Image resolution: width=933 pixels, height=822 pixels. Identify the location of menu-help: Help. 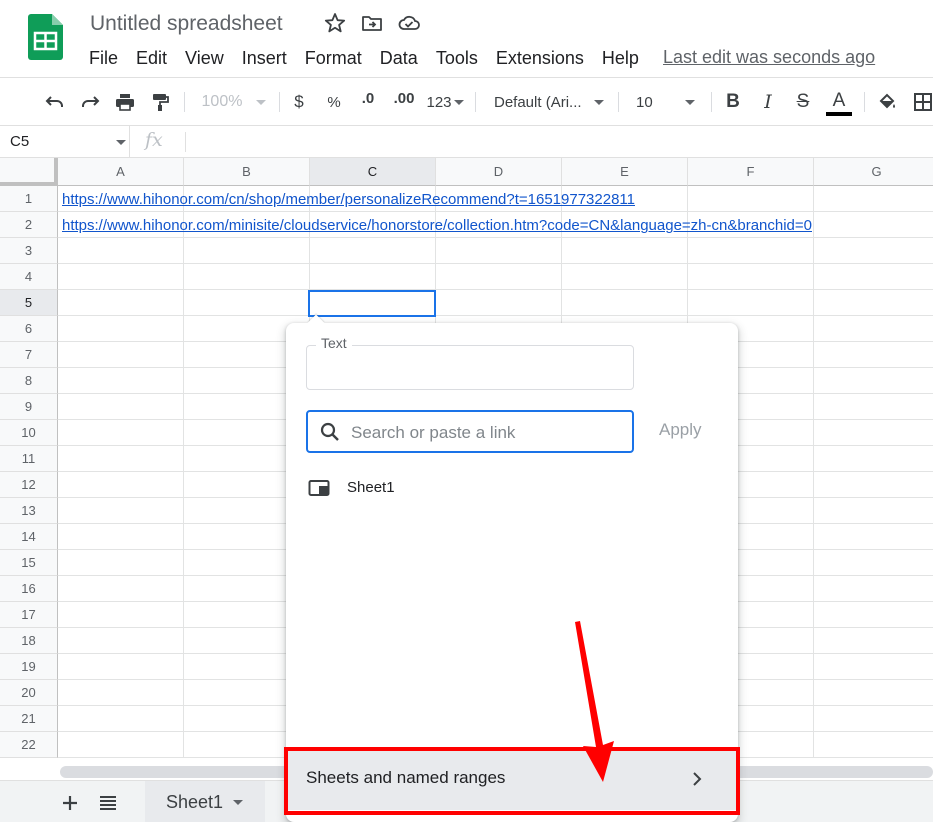
(620, 58).